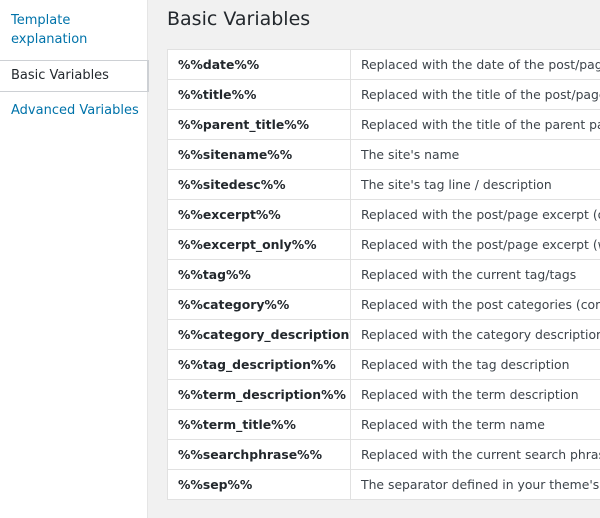 This screenshot has width=600, height=518. What do you see at coordinates (480, 304) in the screenshot?
I see `variable-description-text: Replaced with the post categories (comma` at bounding box center [480, 304].